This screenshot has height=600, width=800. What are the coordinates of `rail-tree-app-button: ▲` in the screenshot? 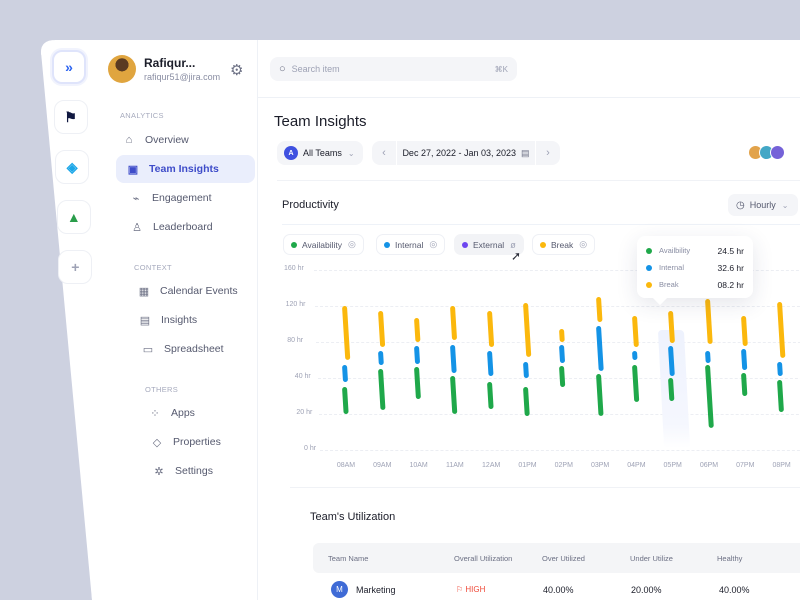 It's located at (73, 217).